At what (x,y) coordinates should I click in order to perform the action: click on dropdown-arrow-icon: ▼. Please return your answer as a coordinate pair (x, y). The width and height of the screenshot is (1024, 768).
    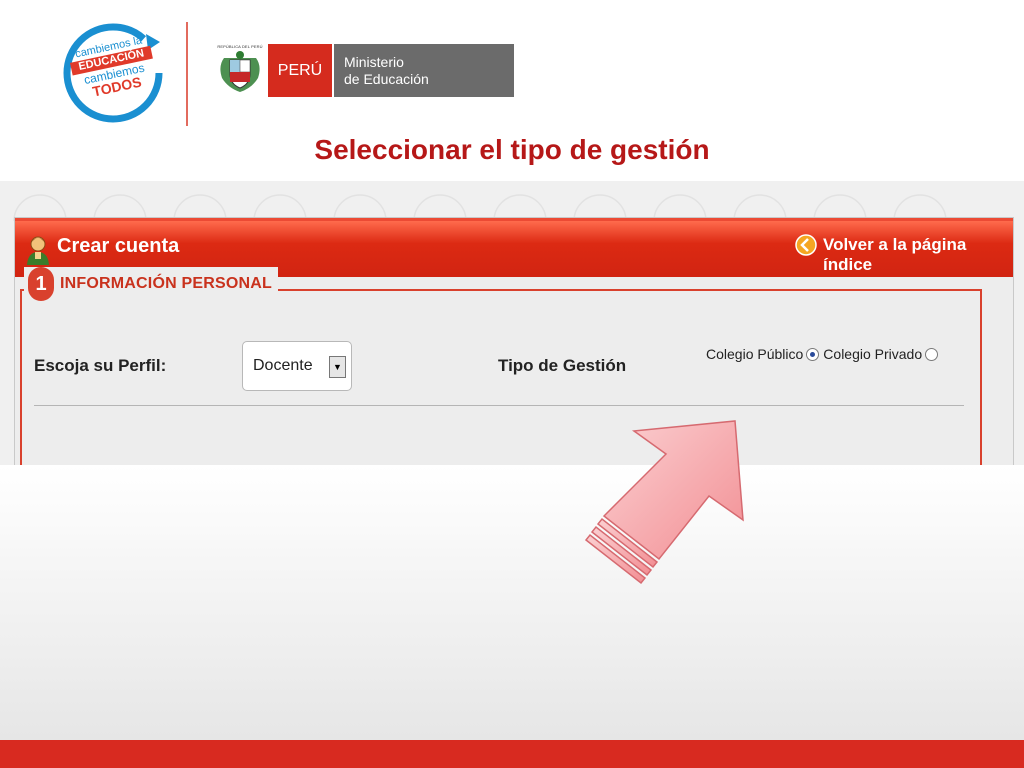
    Looking at the image, I should click on (337, 367).